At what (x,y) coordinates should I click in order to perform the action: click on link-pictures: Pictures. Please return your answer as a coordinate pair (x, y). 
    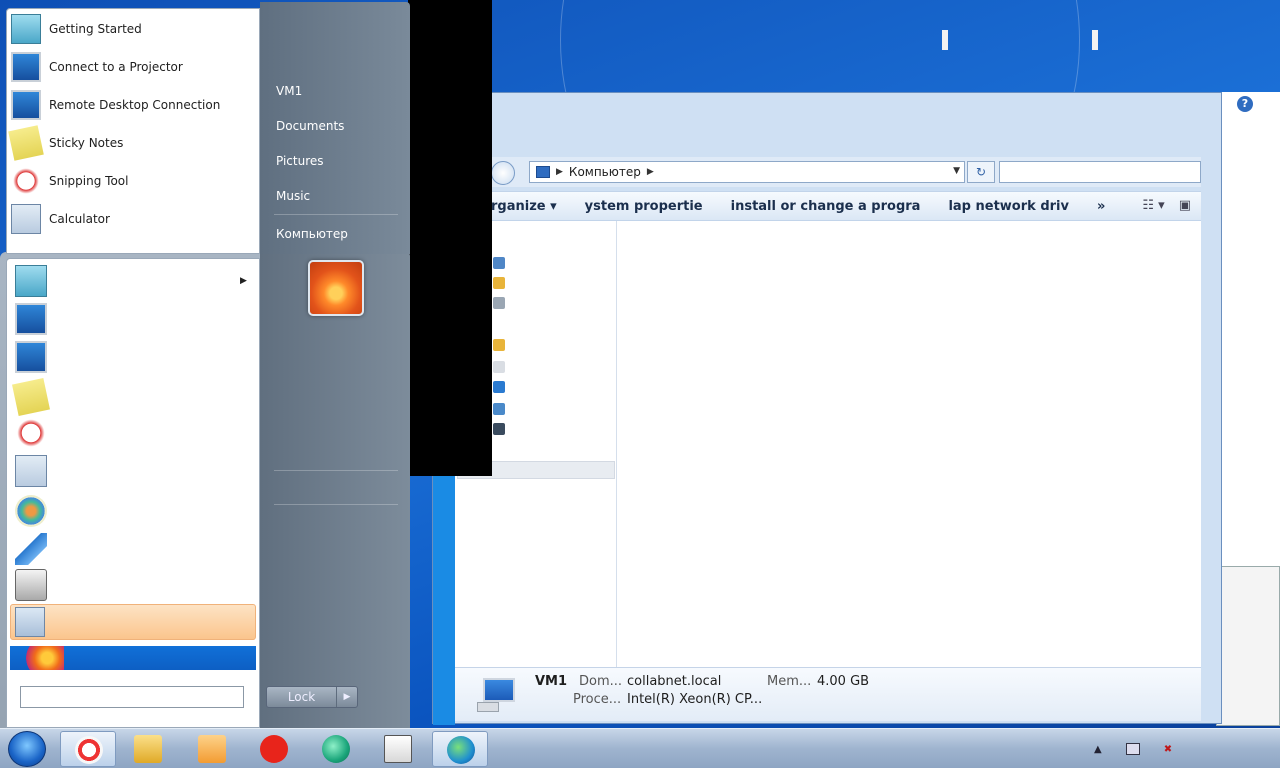
    Looking at the image, I should click on (300, 161).